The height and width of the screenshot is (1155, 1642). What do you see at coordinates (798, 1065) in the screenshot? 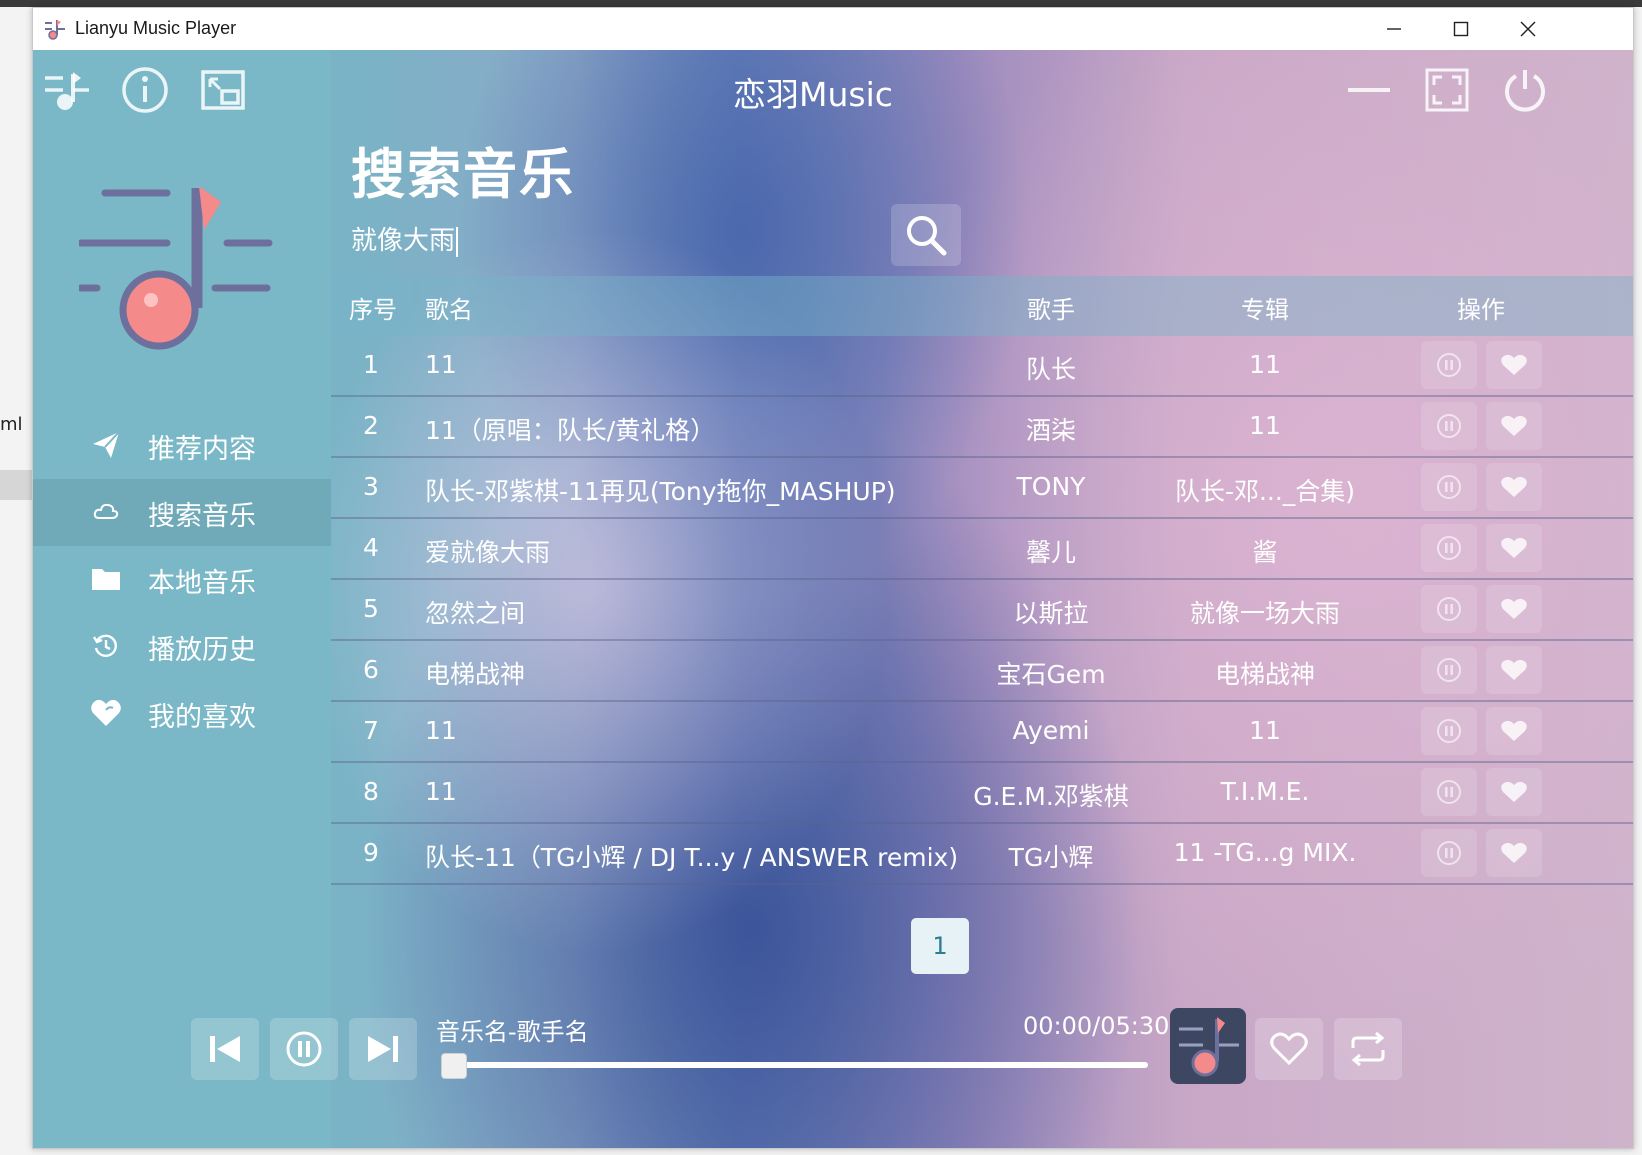
I see `progress-bar` at bounding box center [798, 1065].